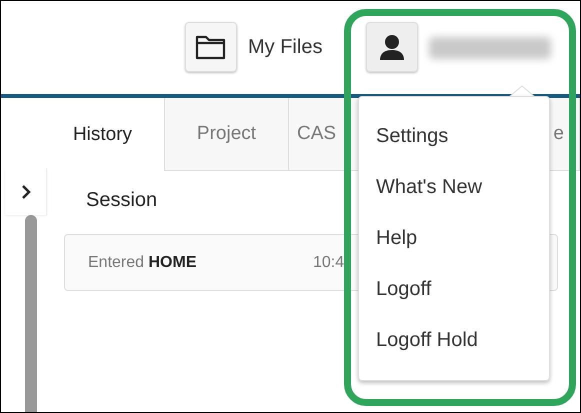 The width and height of the screenshot is (581, 413). Describe the element at coordinates (328, 263) in the screenshot. I see `entry-time: 10:4` at that location.